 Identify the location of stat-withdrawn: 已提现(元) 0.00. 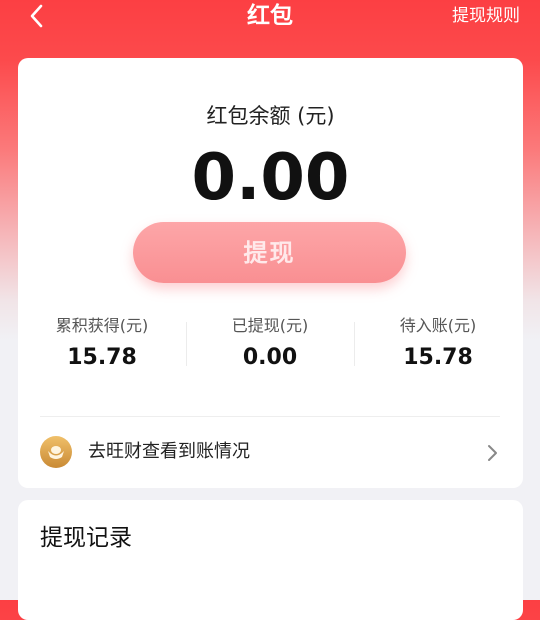
(270, 343).